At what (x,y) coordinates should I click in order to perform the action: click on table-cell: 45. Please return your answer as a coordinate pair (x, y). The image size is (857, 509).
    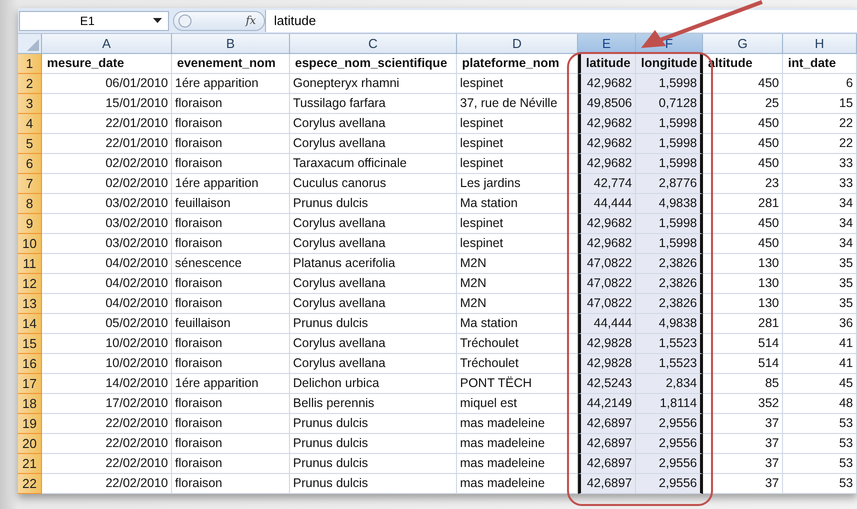
    Looking at the image, I should click on (820, 384).